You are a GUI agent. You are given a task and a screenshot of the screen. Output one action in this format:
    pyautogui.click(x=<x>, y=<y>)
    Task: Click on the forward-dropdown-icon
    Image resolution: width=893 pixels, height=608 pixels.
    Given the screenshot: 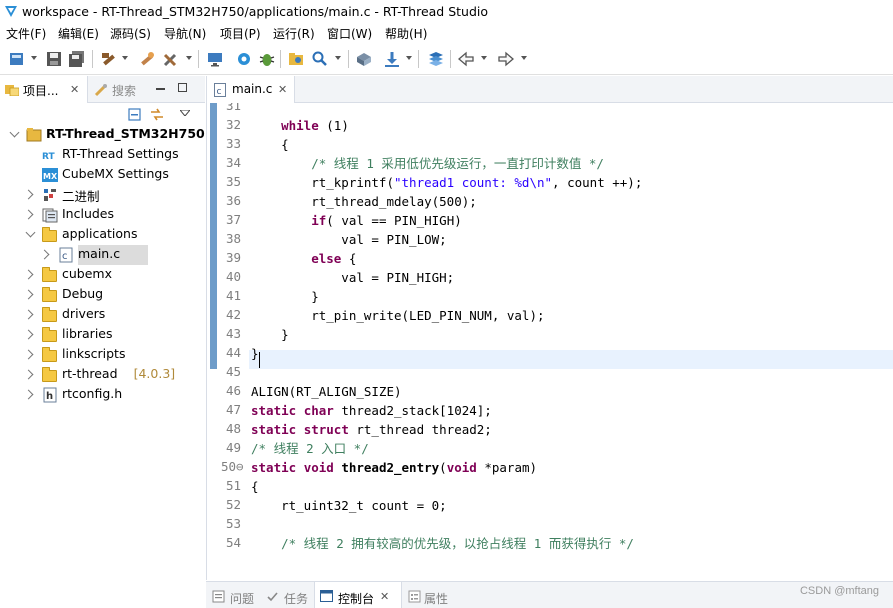 What is the action you would take?
    pyautogui.click(x=524, y=58)
    